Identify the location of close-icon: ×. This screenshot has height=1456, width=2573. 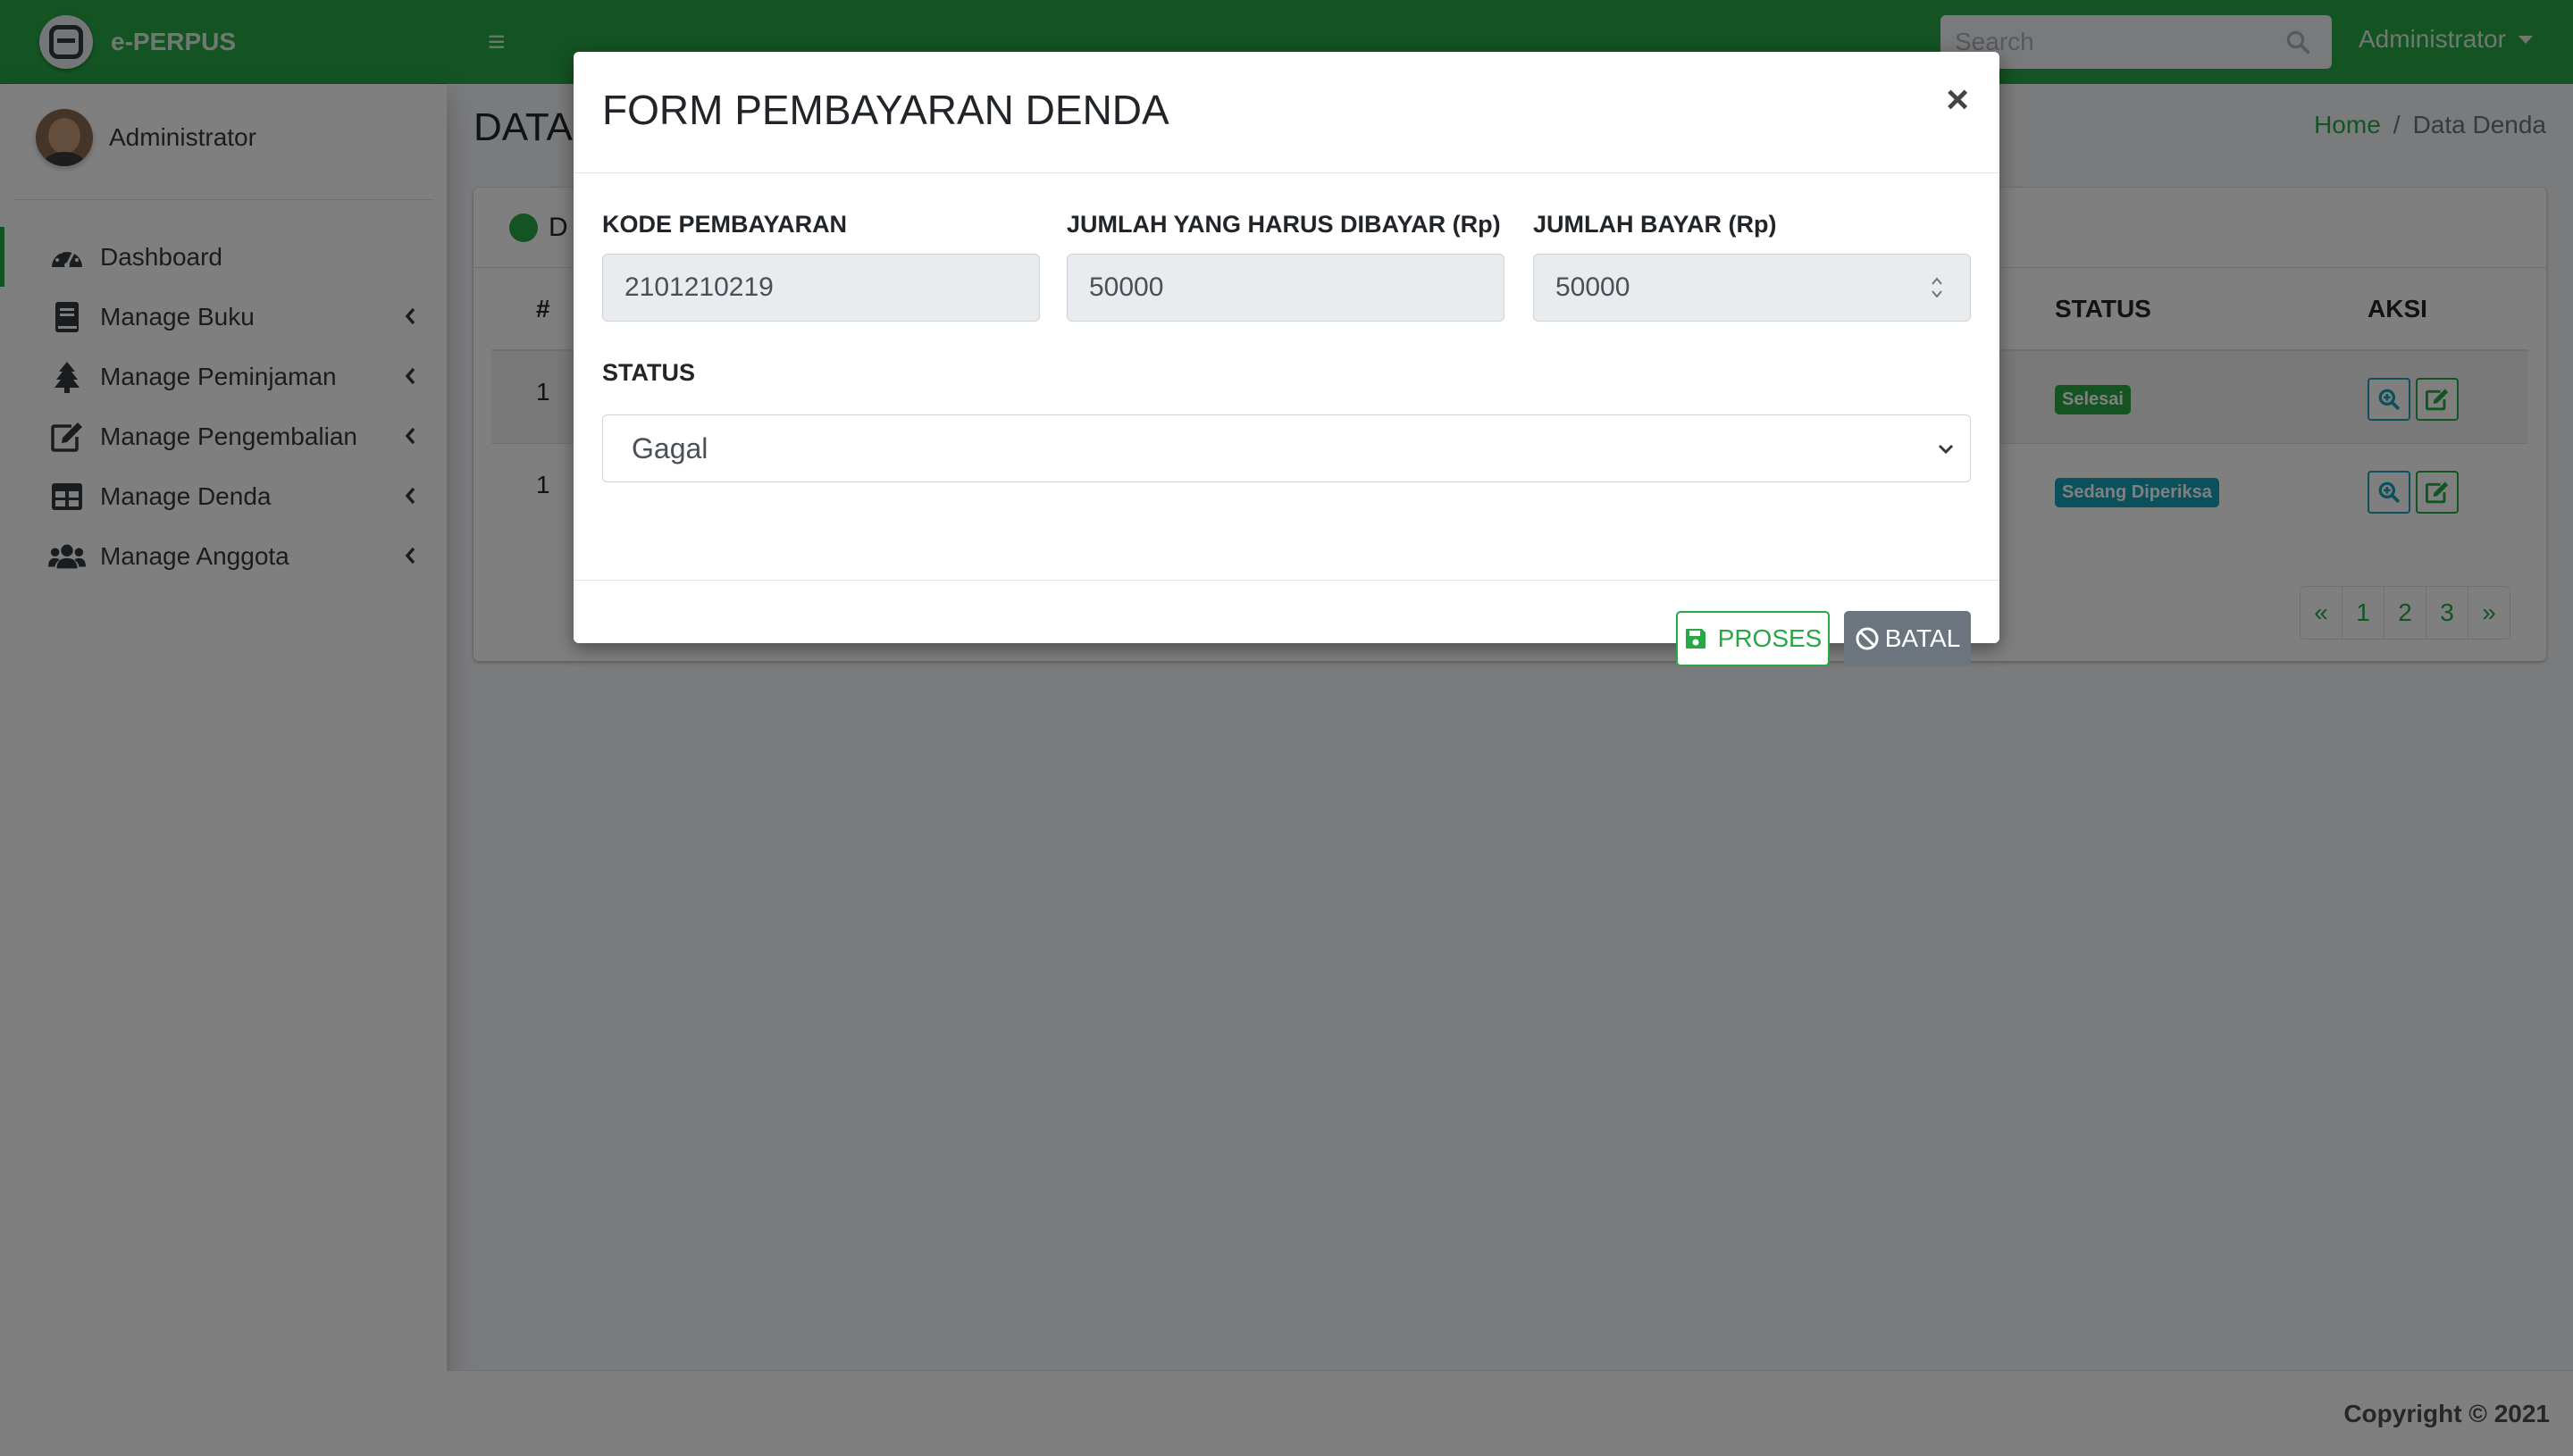
(1958, 100).